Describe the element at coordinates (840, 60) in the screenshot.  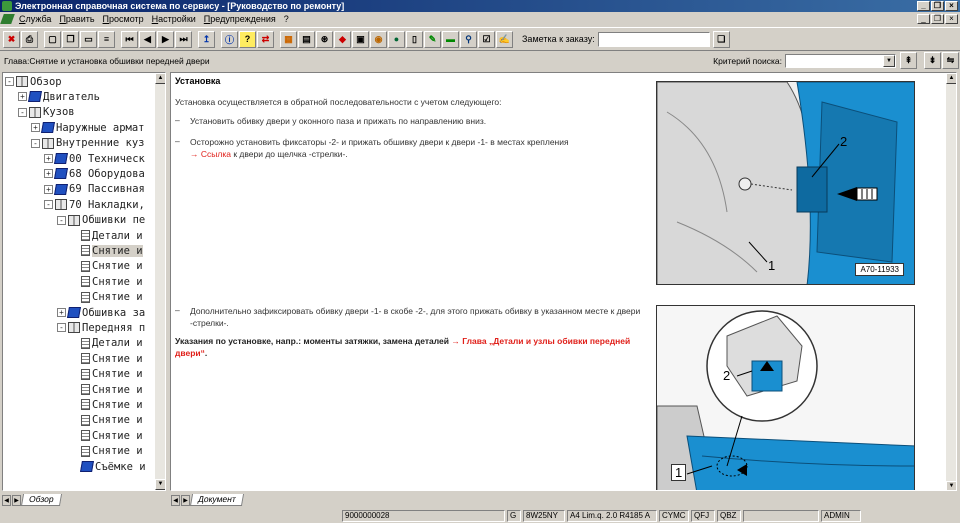
I see `search-dropdown: ▼` at that location.